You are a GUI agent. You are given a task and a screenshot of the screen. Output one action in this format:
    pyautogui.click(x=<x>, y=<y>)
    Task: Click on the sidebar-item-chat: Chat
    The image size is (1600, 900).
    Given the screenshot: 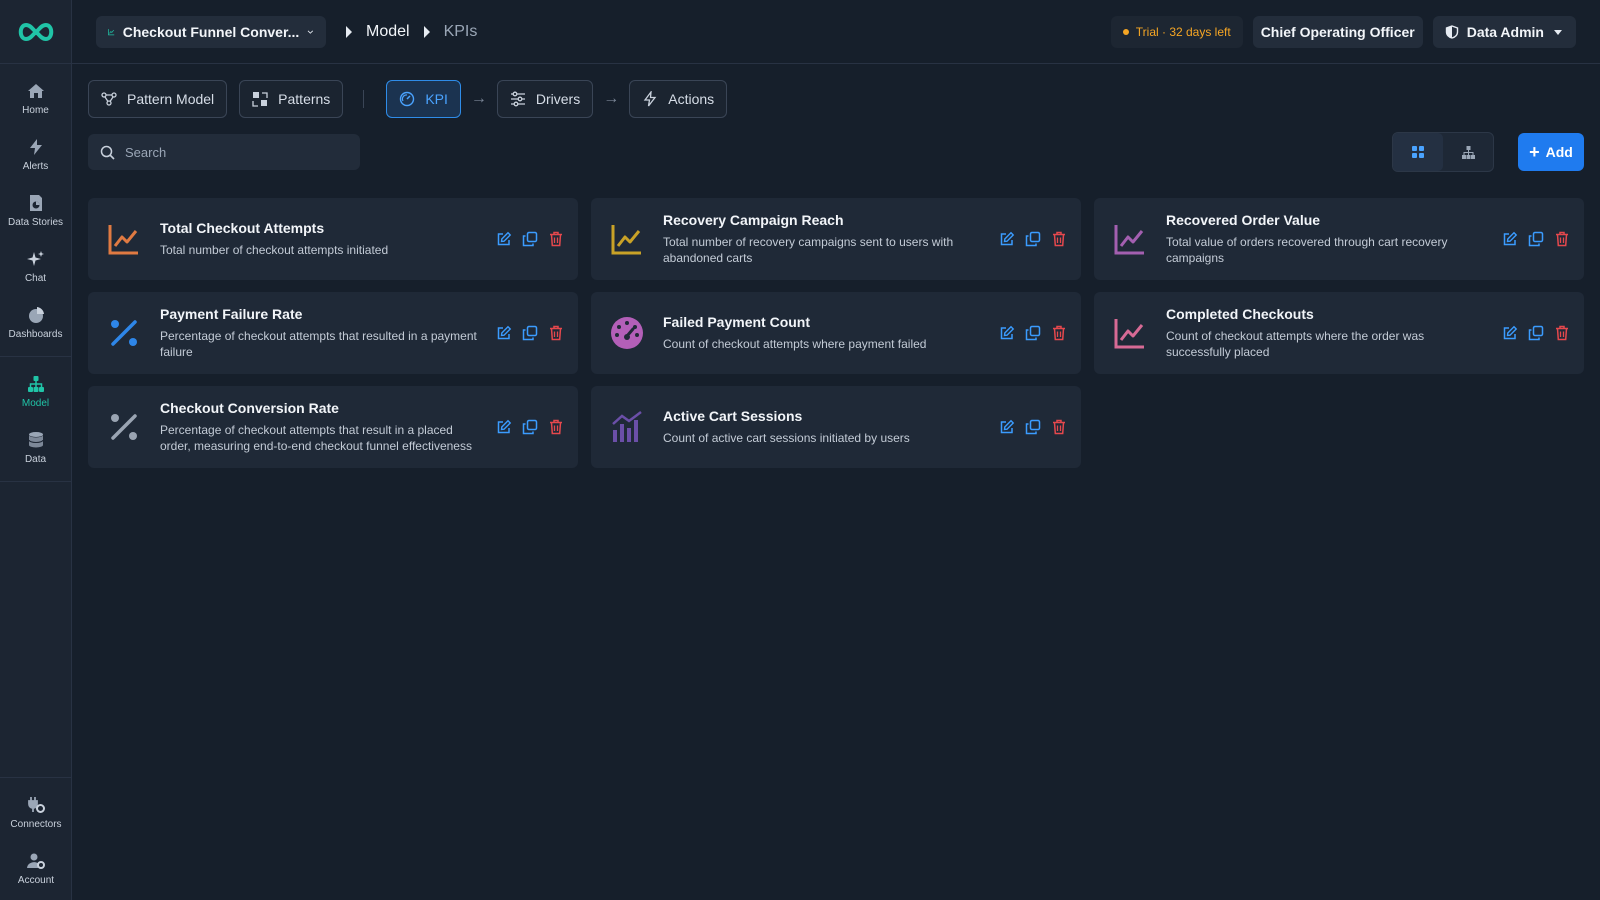 What is the action you would take?
    pyautogui.click(x=35, y=266)
    